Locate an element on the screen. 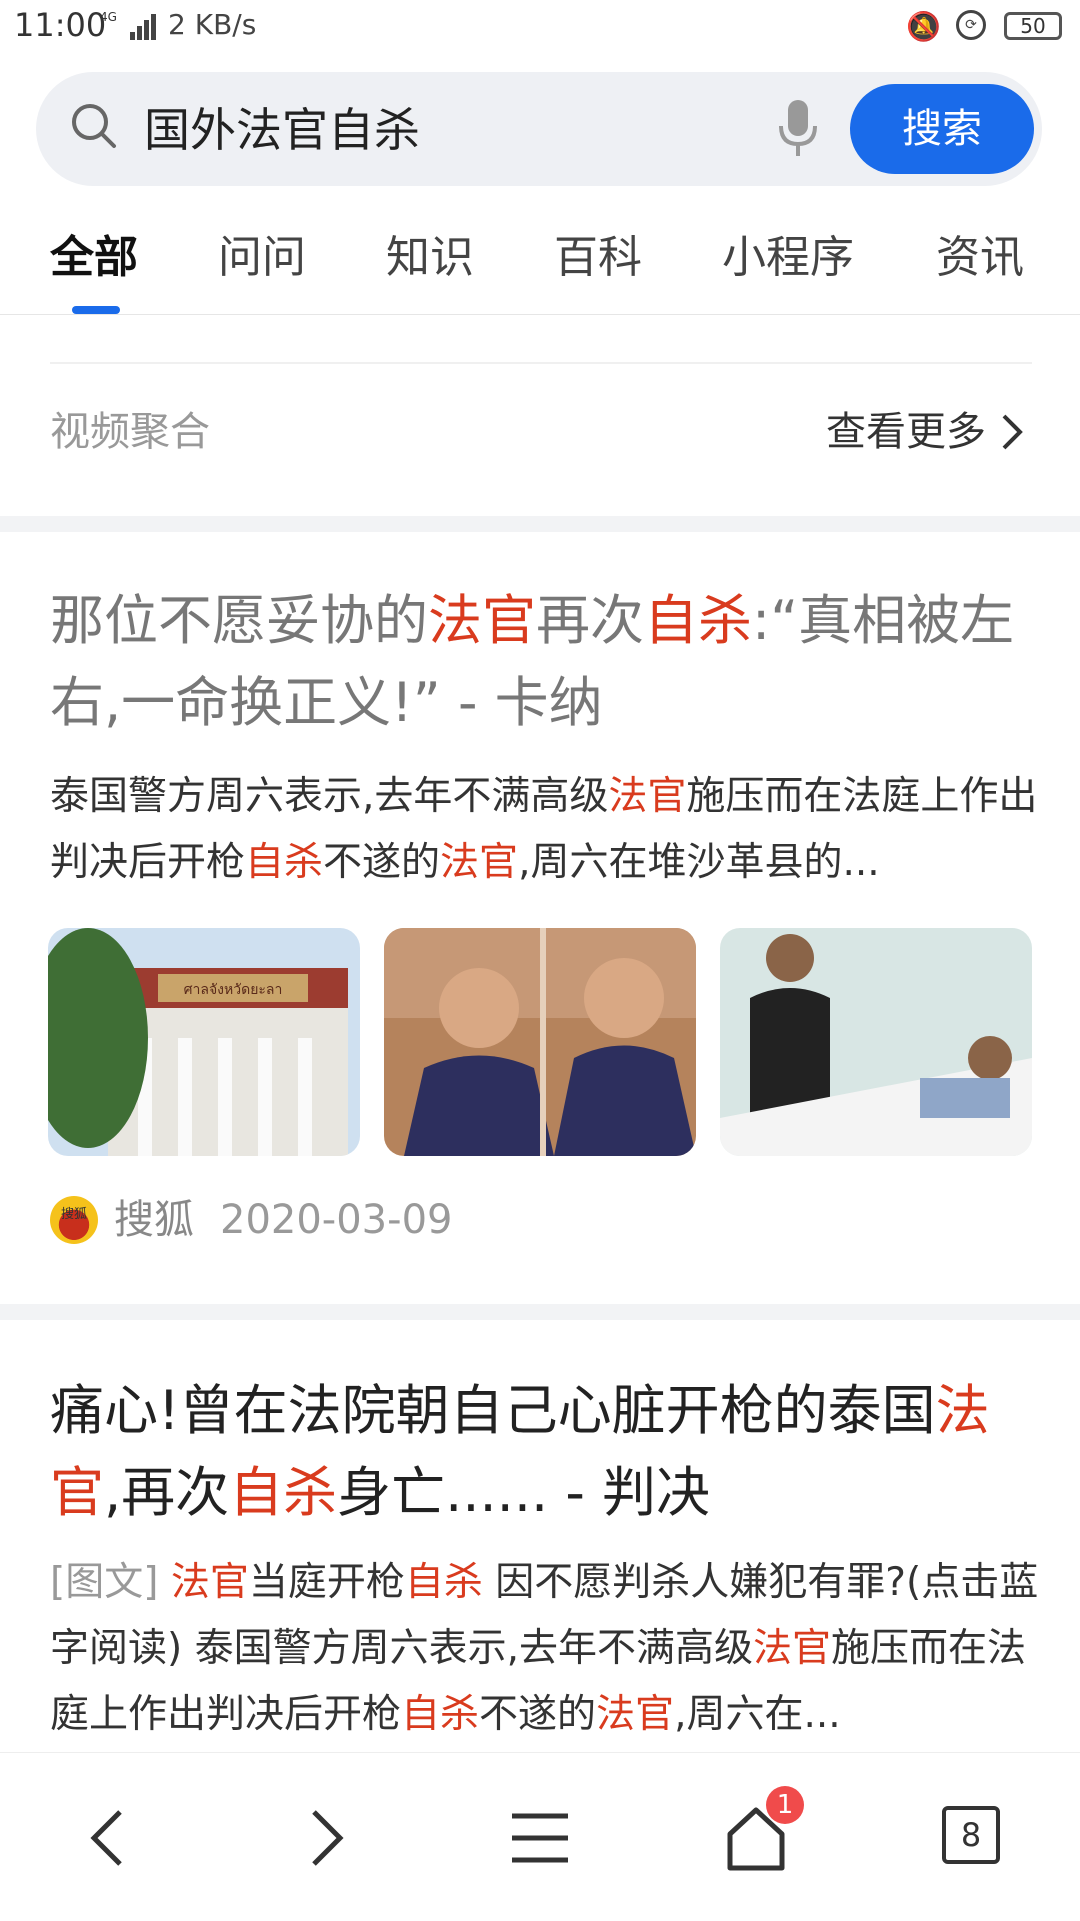 The image size is (1080, 1921). notification-badge: 1 is located at coordinates (785, 1805).